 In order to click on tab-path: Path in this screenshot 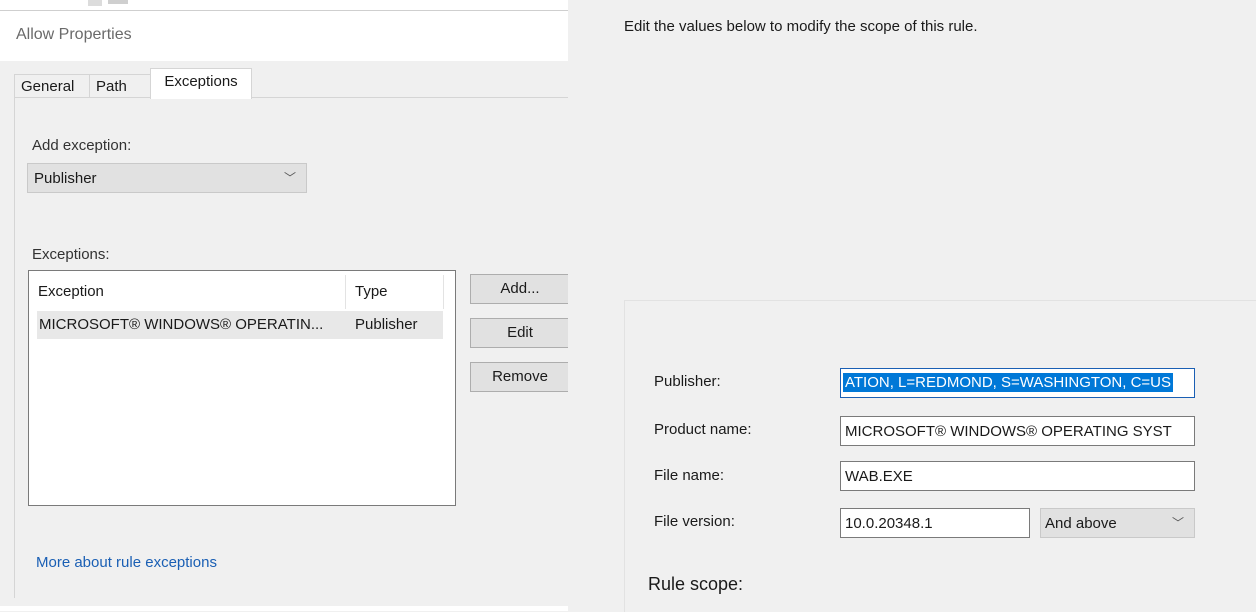, I will do `click(120, 86)`.